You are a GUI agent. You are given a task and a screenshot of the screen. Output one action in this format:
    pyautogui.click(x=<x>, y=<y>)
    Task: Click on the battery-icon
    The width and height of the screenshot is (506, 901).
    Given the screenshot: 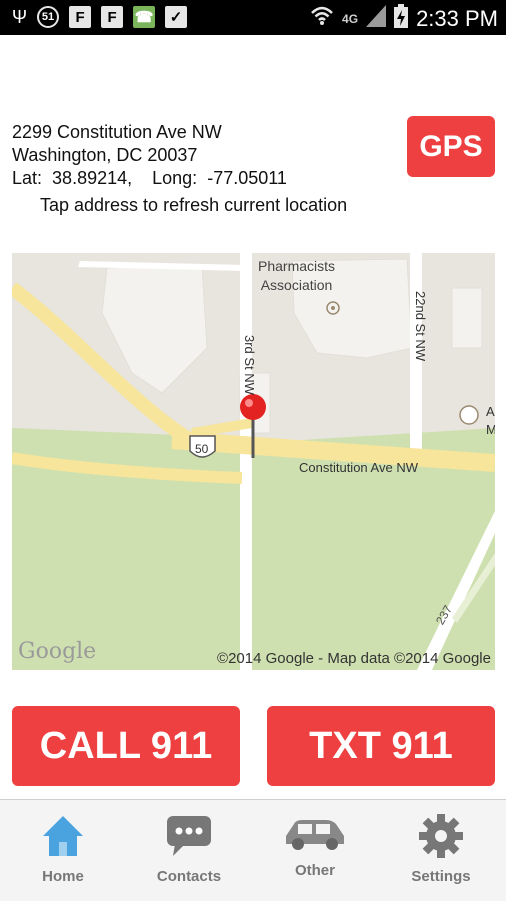 What is the action you would take?
    pyautogui.click(x=401, y=18)
    